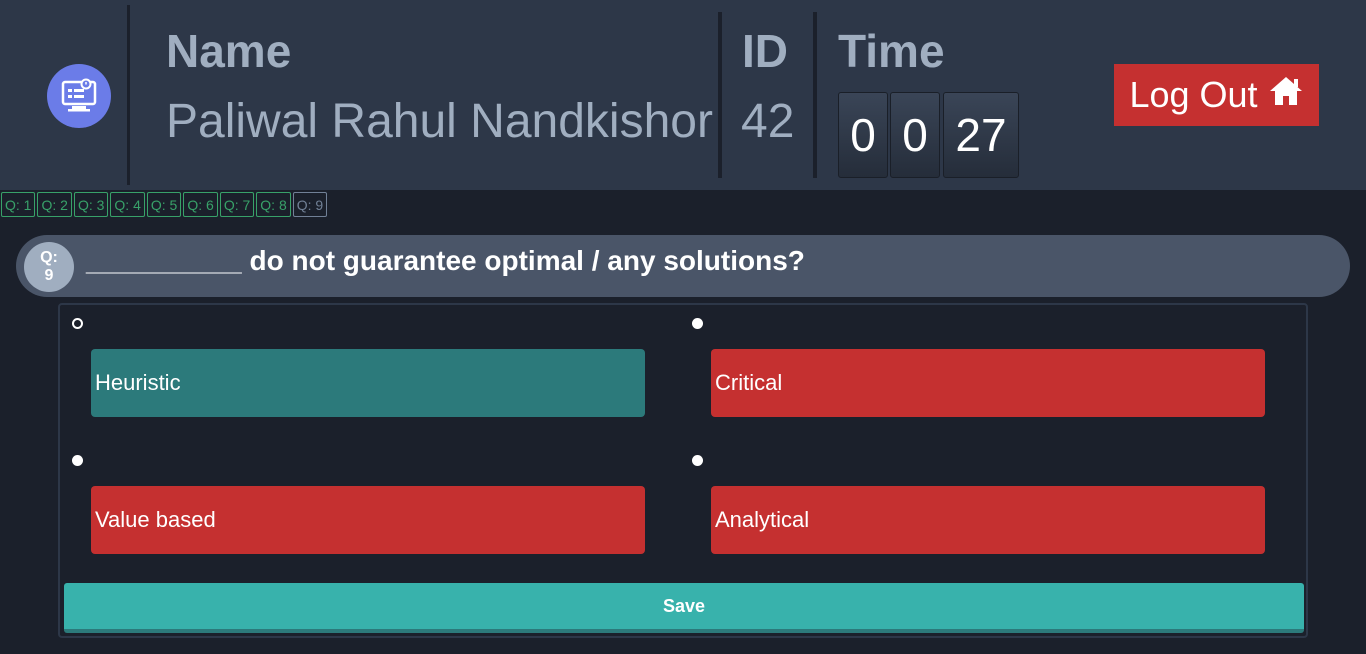 This screenshot has height=654, width=1366. I want to click on student-id: 42, so click(768, 121).